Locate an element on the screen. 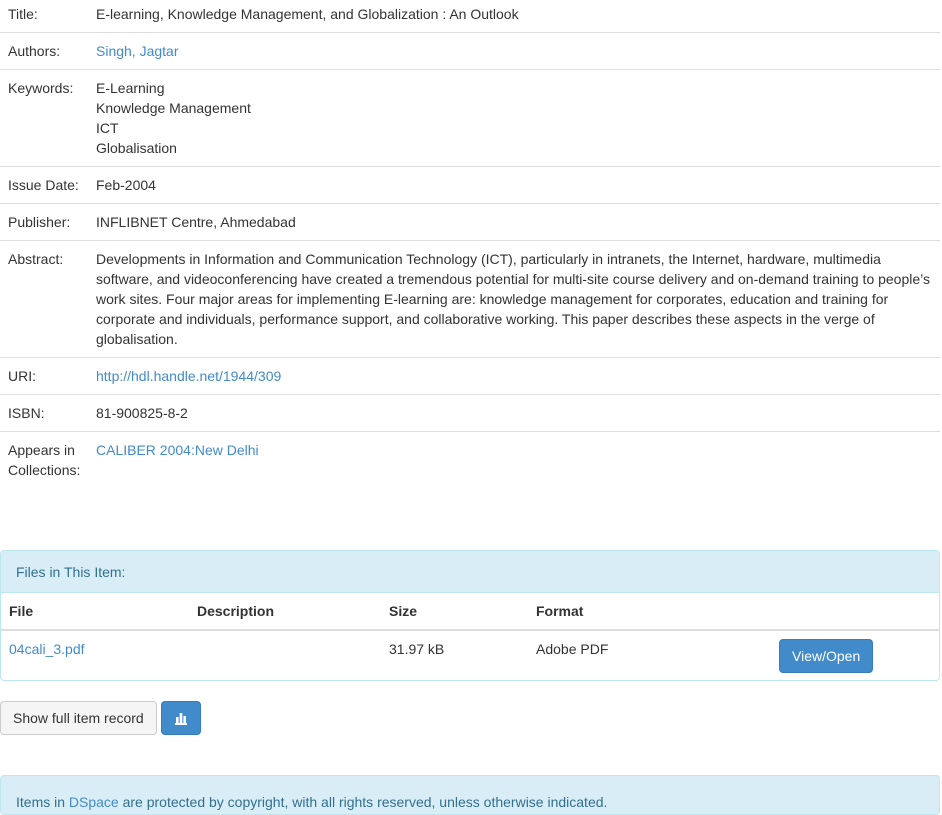 The image size is (942, 815). files-table-header: File Description Size Format is located at coordinates (470, 612).